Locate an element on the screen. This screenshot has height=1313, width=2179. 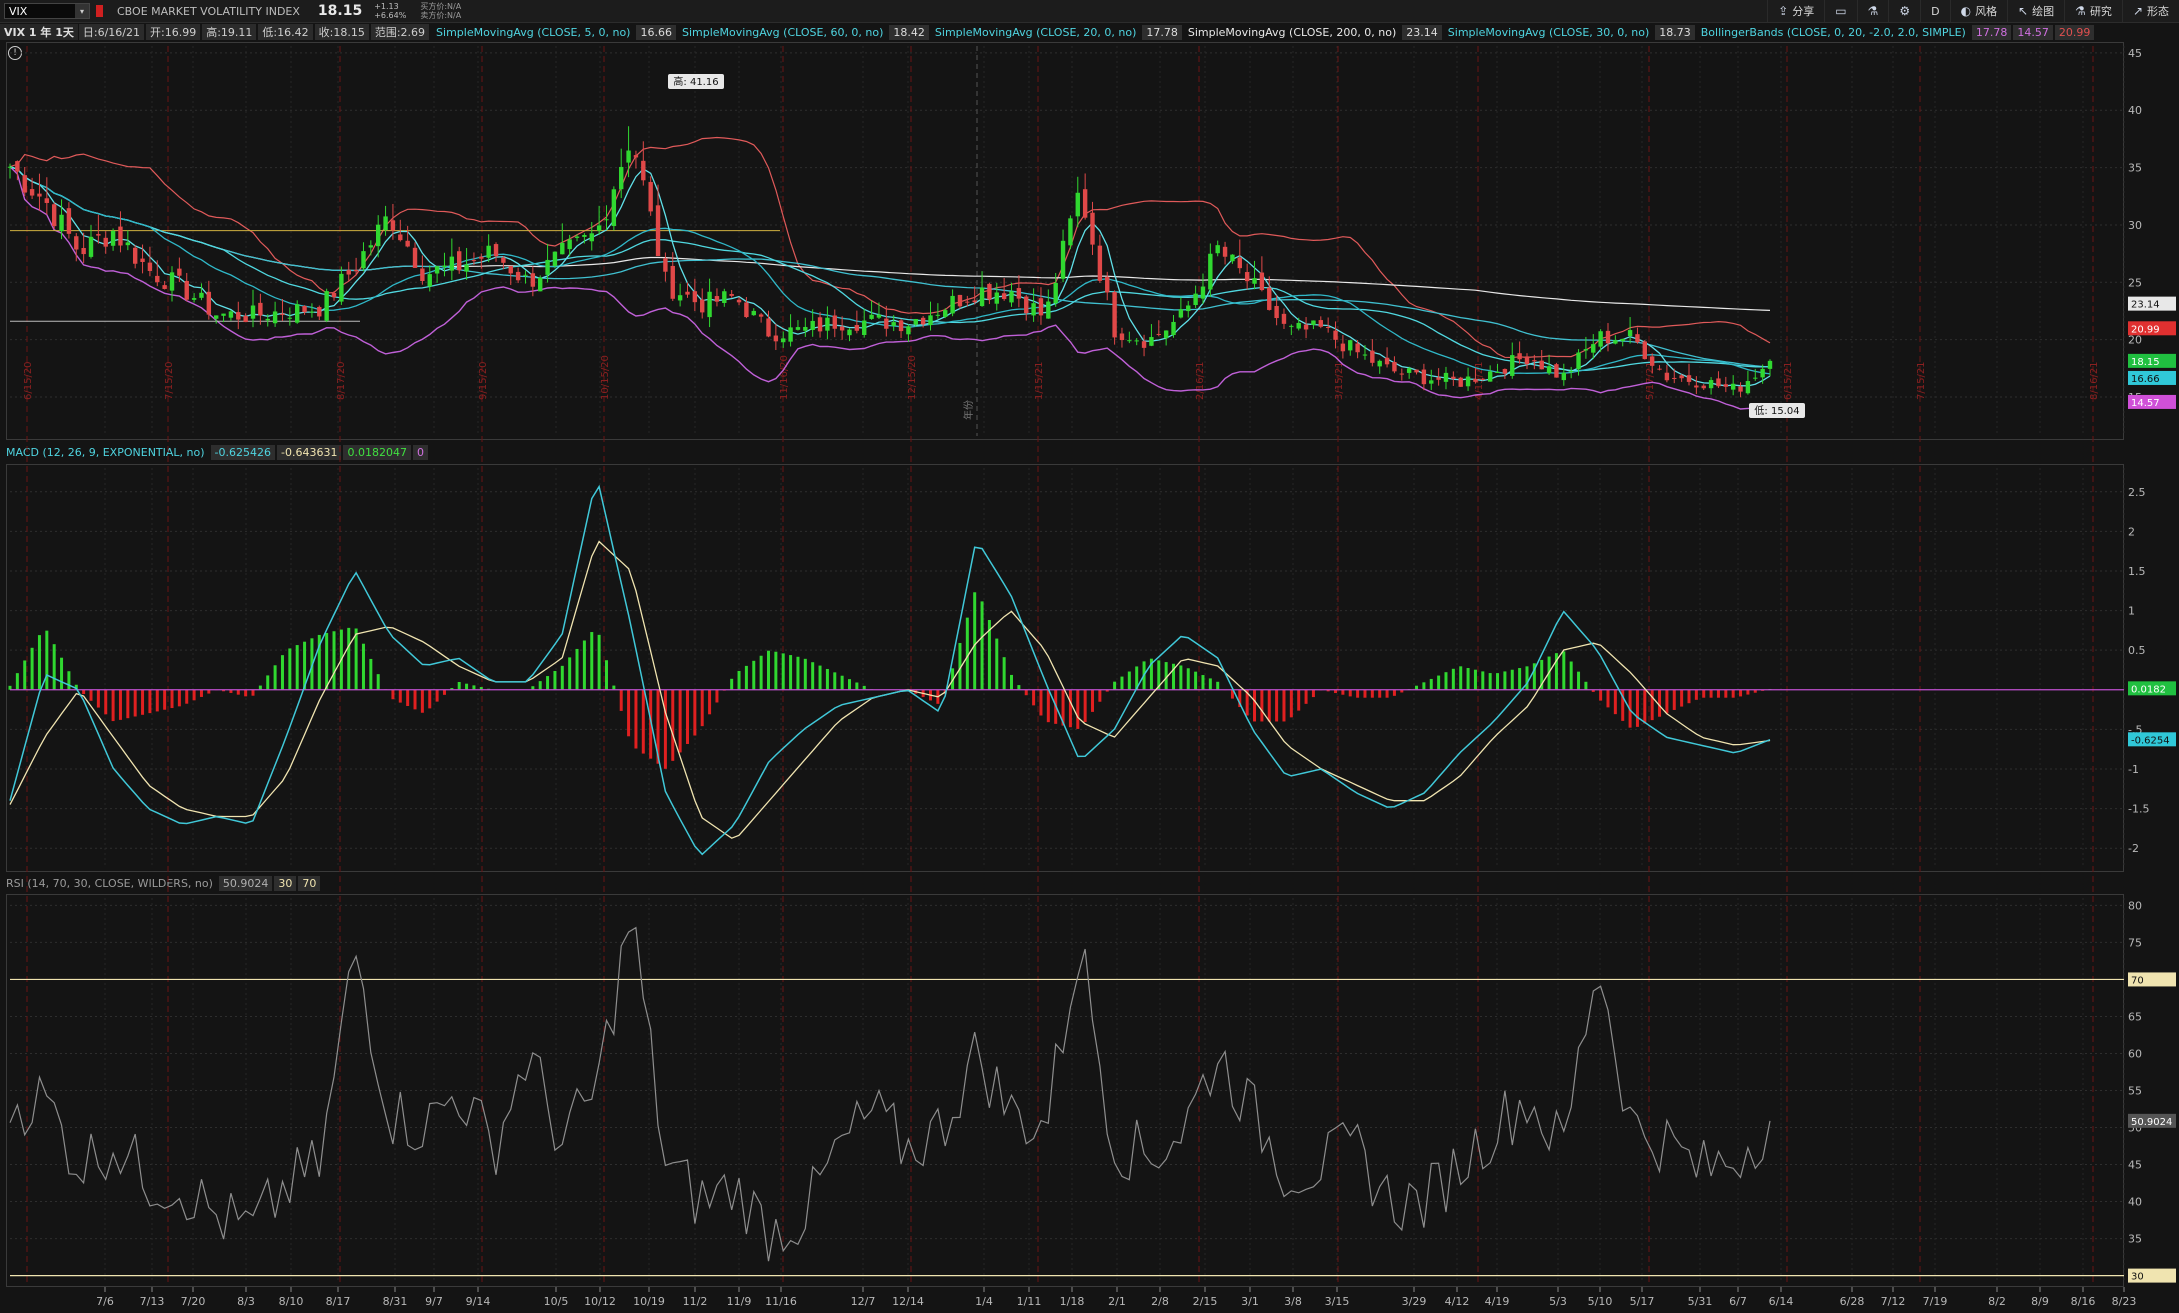
date-label: 6/7 is located at coordinates (1738, 1301).